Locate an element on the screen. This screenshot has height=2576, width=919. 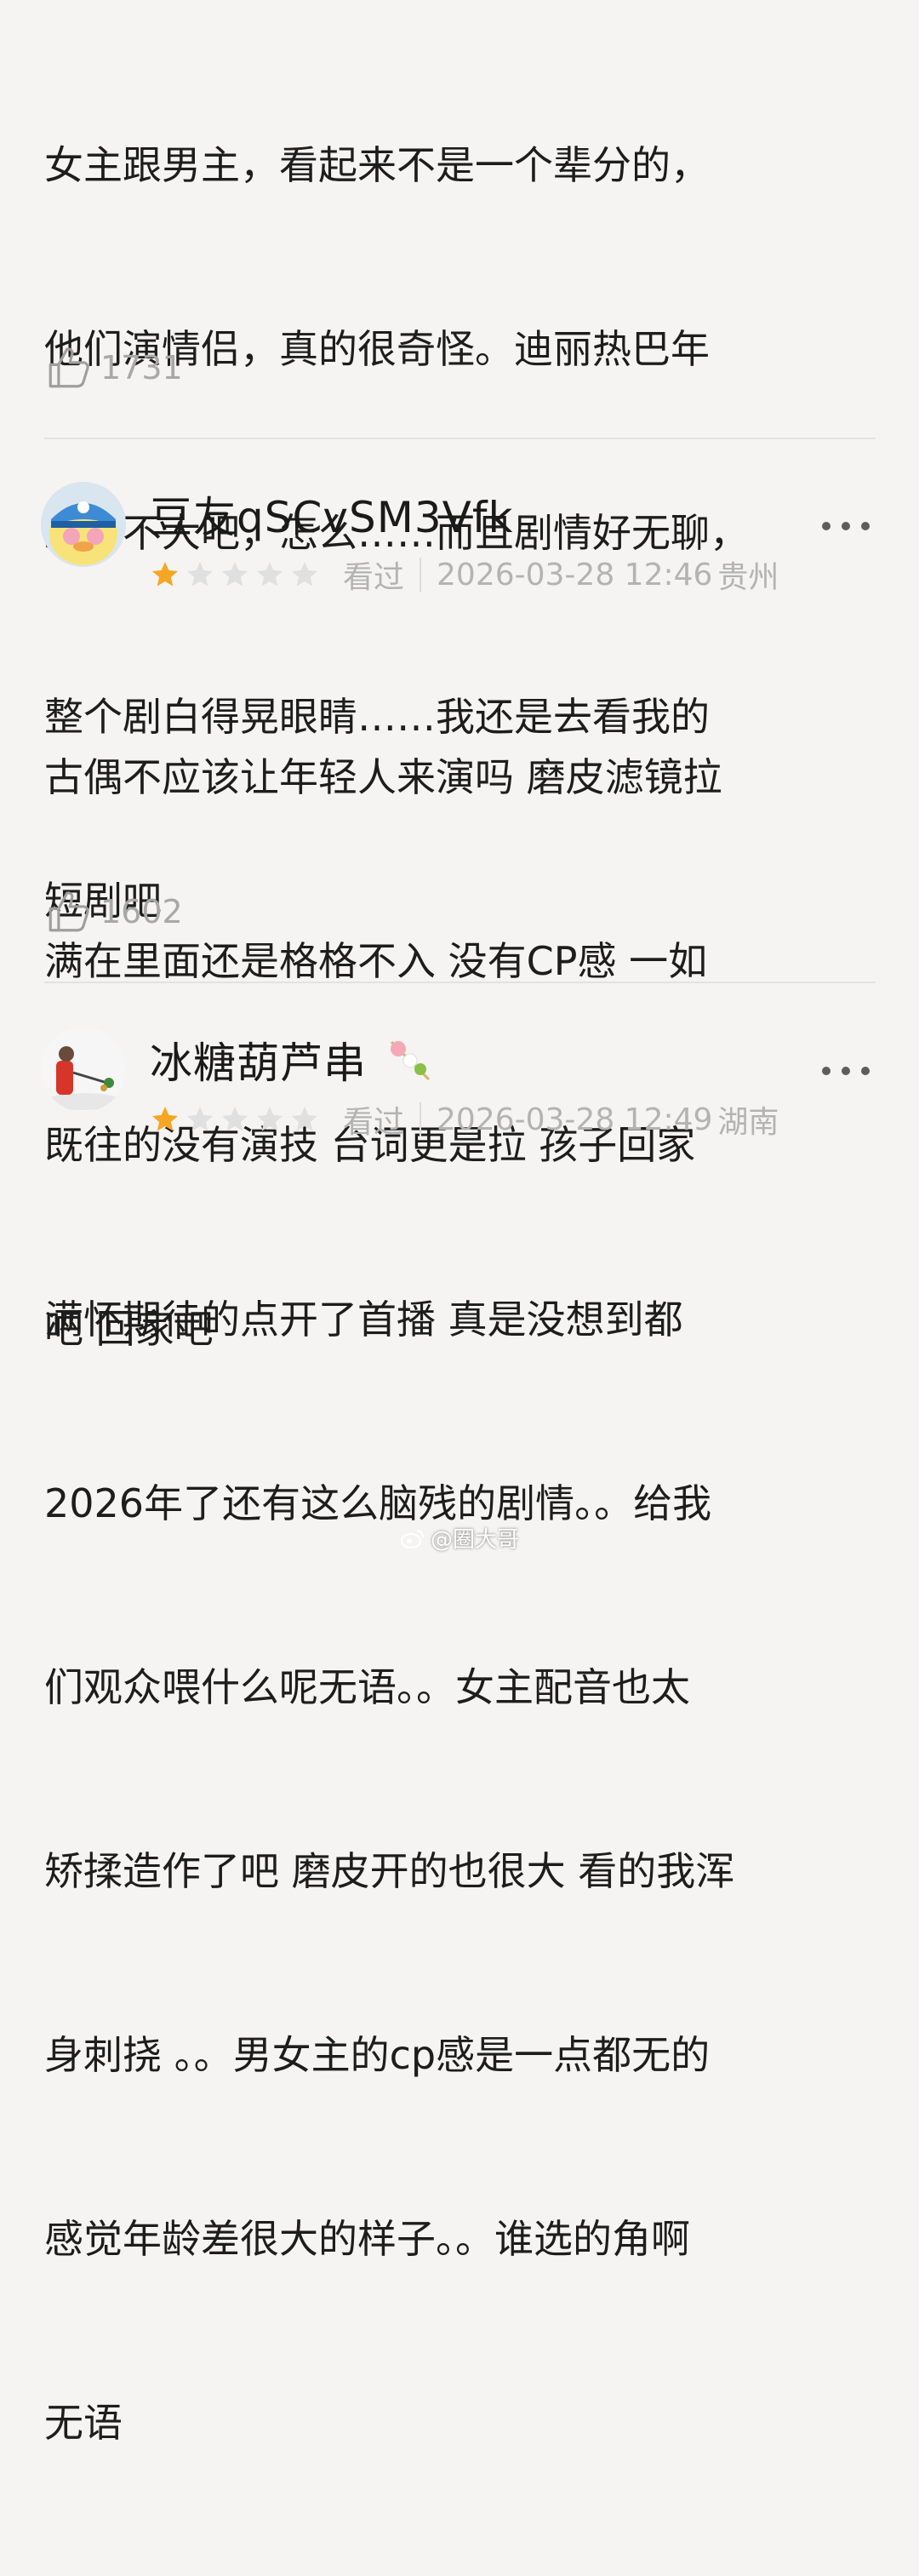
review-meta: 看过 2026-03-28 12:46 贵州 is located at coordinates (464, 574).